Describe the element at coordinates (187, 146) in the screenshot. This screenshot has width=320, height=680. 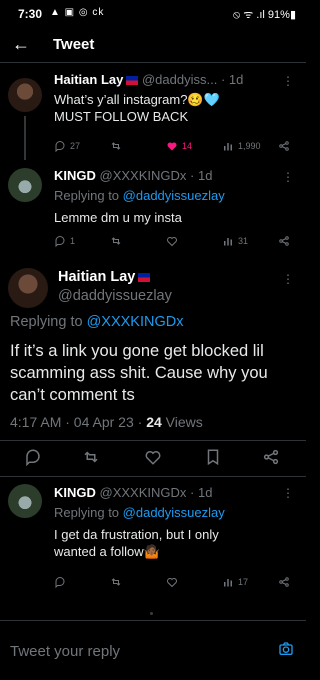
I see `like-count: 14` at that location.